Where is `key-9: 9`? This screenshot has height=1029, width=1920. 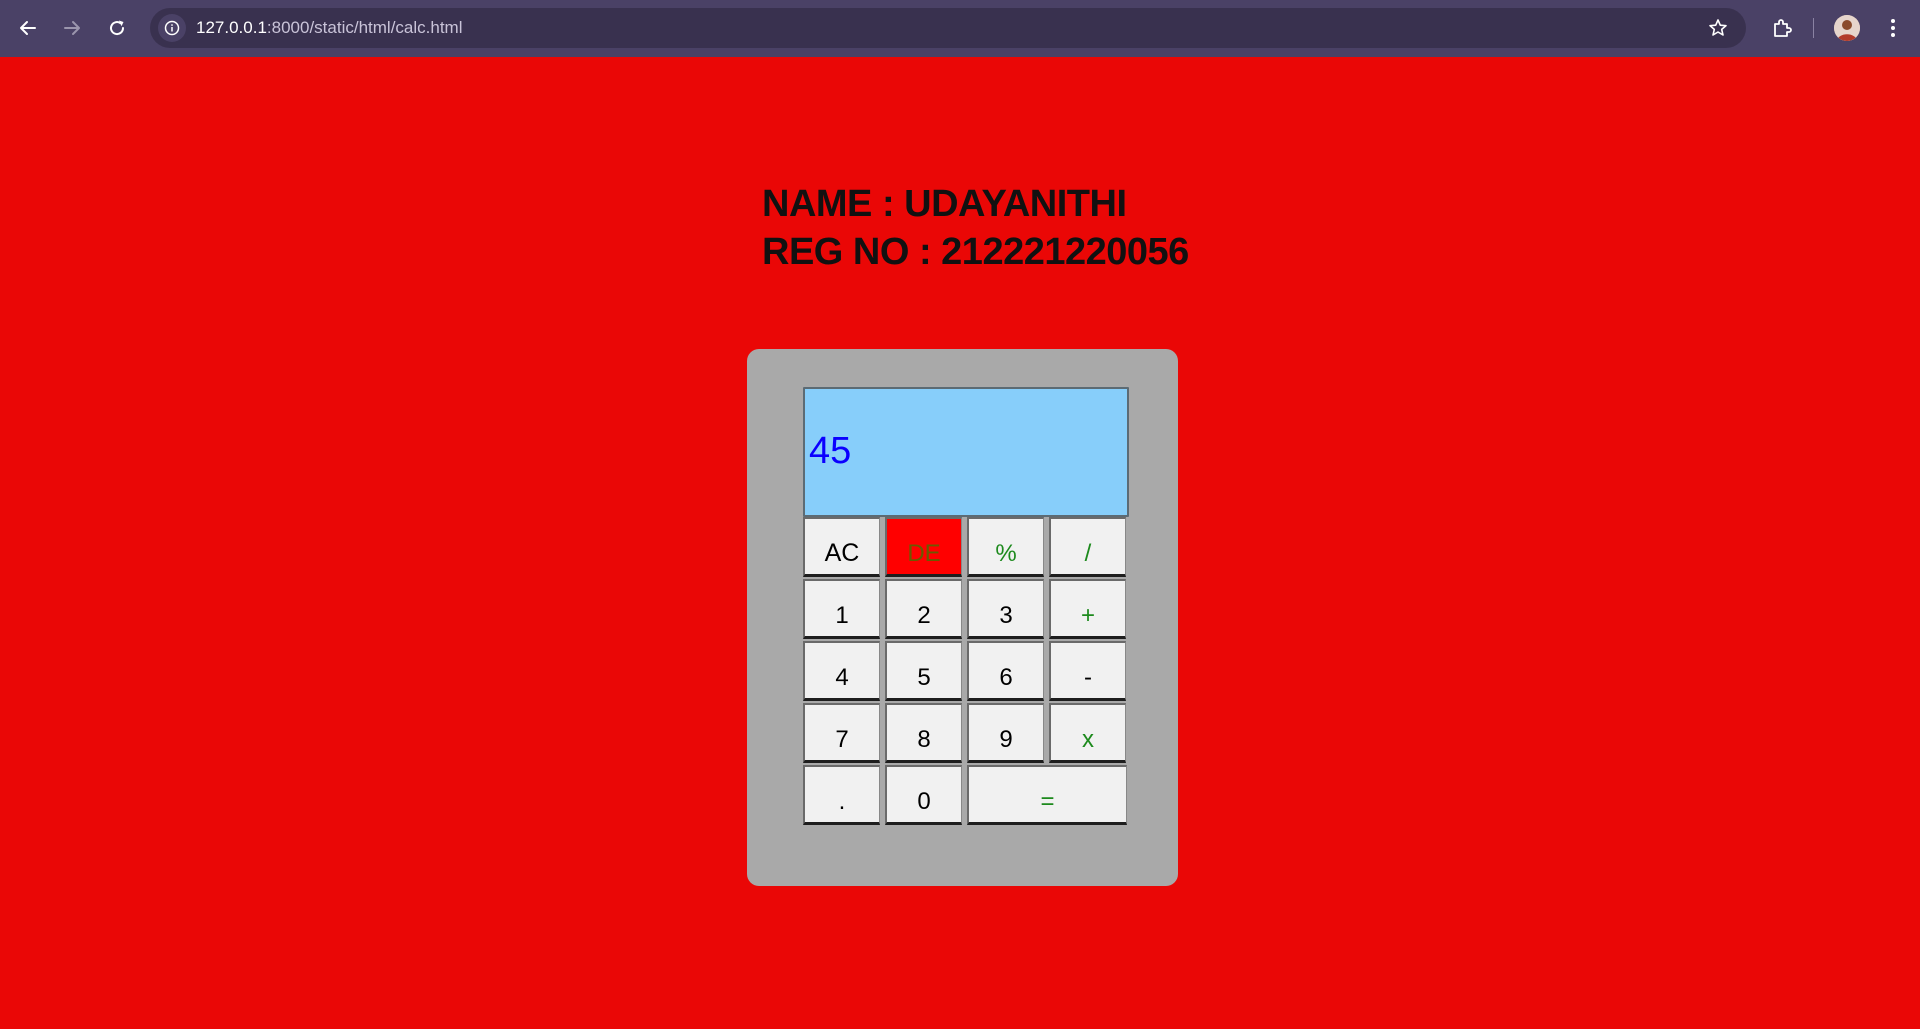 key-9: 9 is located at coordinates (1005, 733).